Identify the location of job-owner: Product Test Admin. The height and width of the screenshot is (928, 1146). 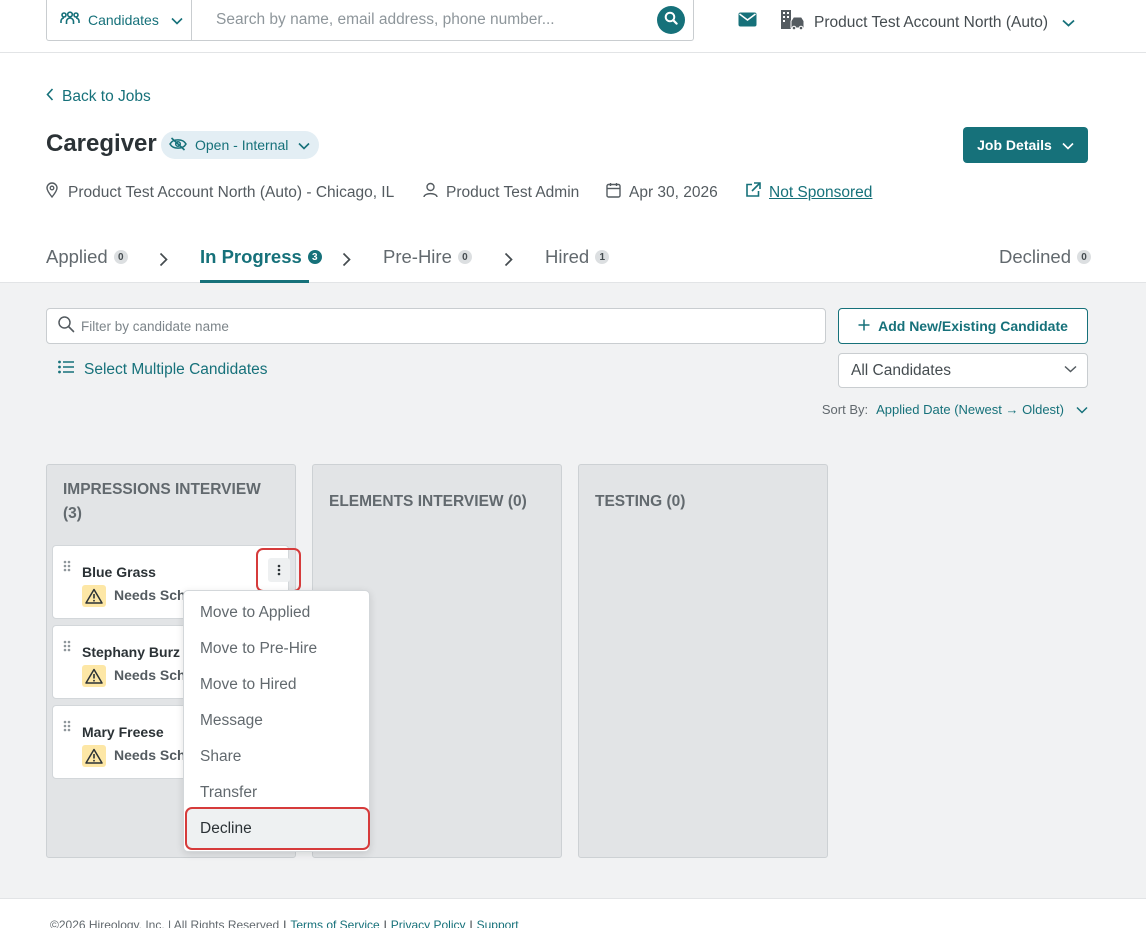
(501, 192).